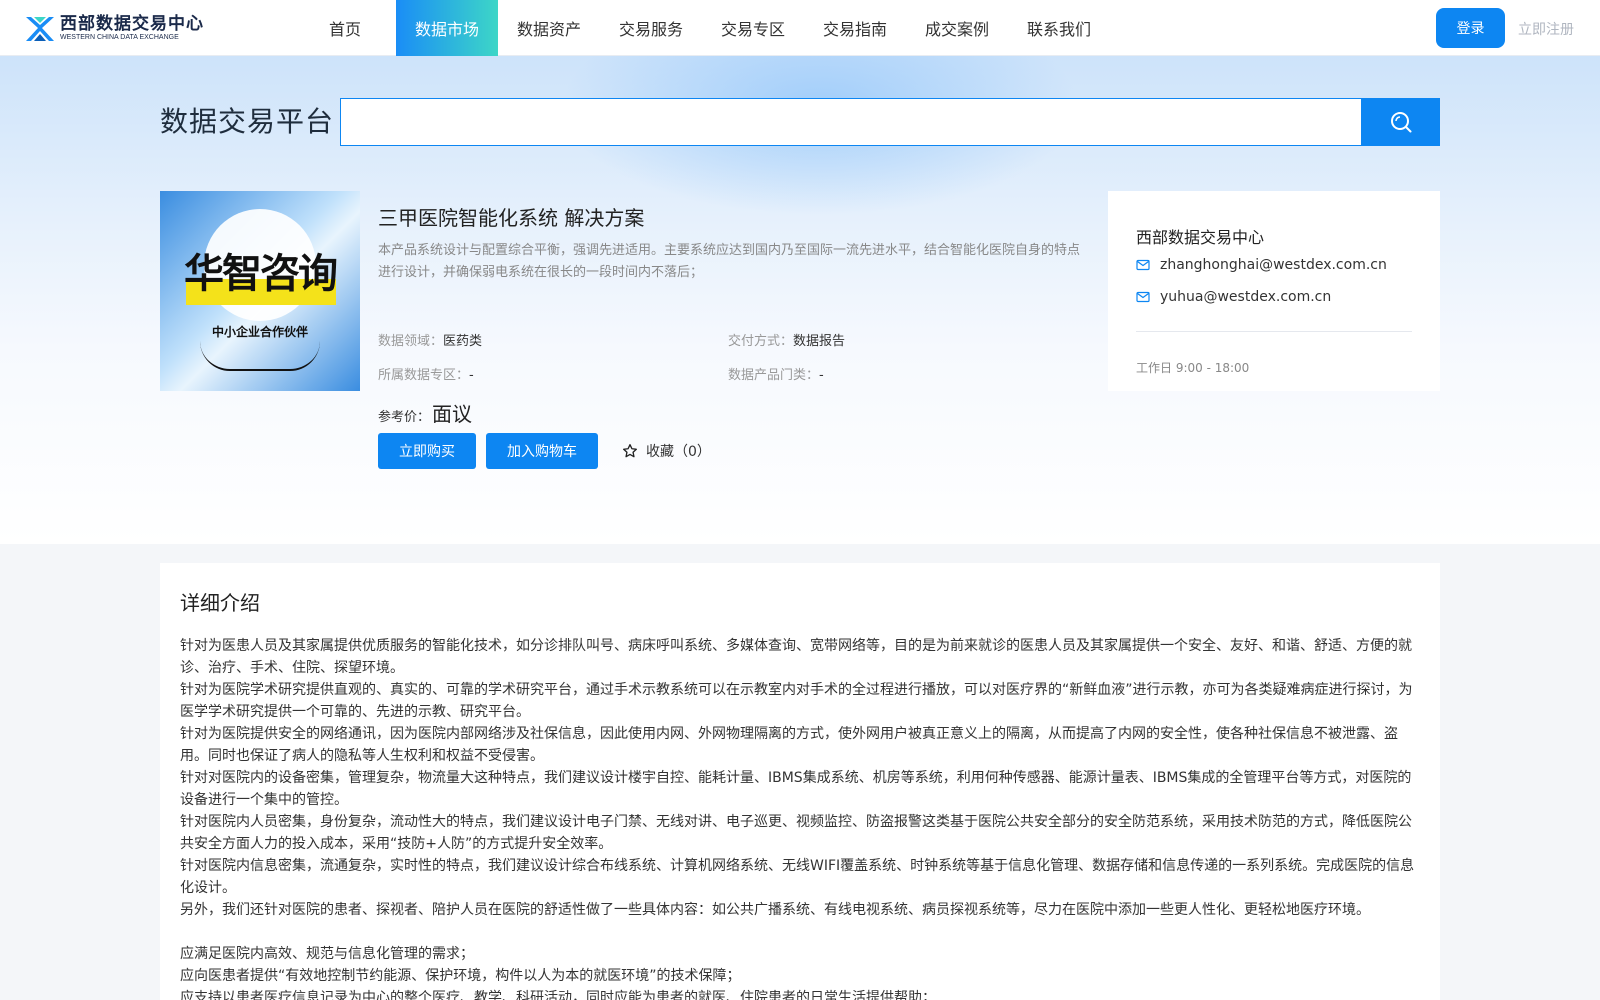 The image size is (1600, 1000). I want to click on main-nav: 首页 数据市场 数据资产 交易服务 交易专区 交易指南 成交案例 联系我们, so click(702, 28).